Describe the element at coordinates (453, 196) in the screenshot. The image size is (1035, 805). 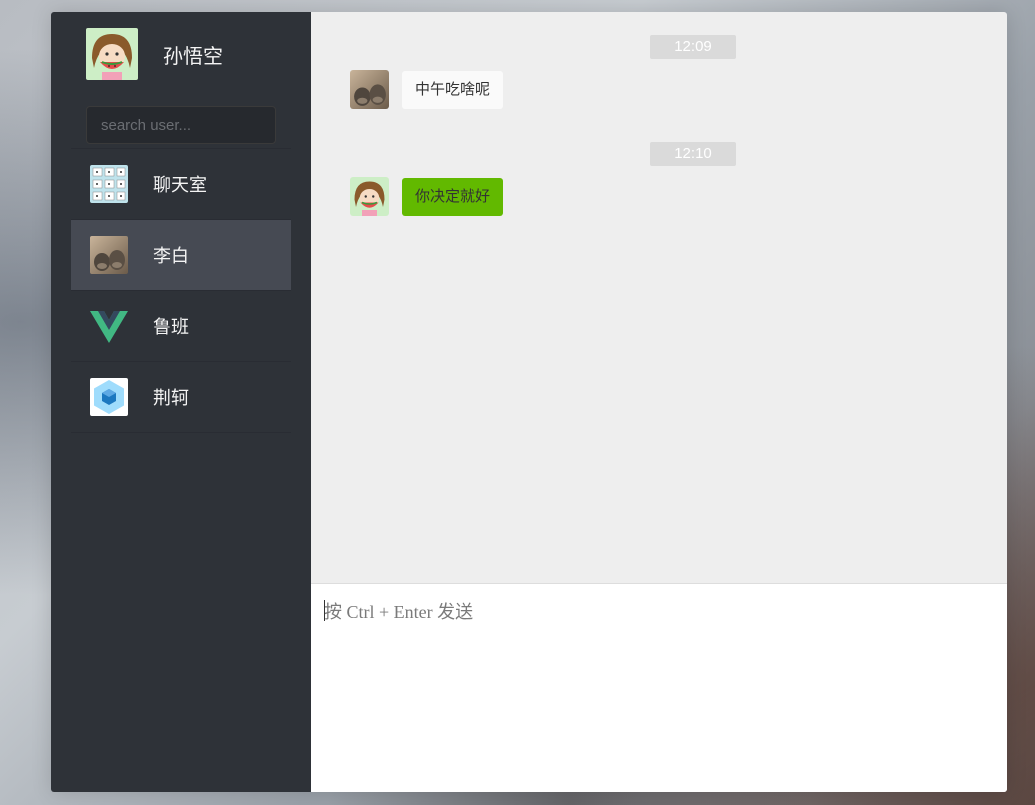
I see `message-bubble: 你决定就好` at that location.